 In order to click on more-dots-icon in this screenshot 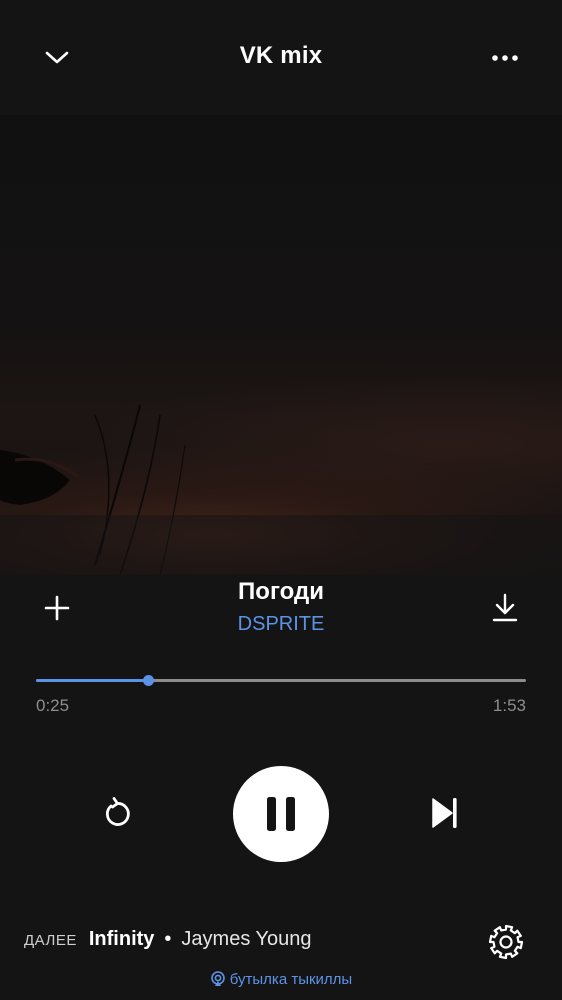, I will do `click(505, 58)`.